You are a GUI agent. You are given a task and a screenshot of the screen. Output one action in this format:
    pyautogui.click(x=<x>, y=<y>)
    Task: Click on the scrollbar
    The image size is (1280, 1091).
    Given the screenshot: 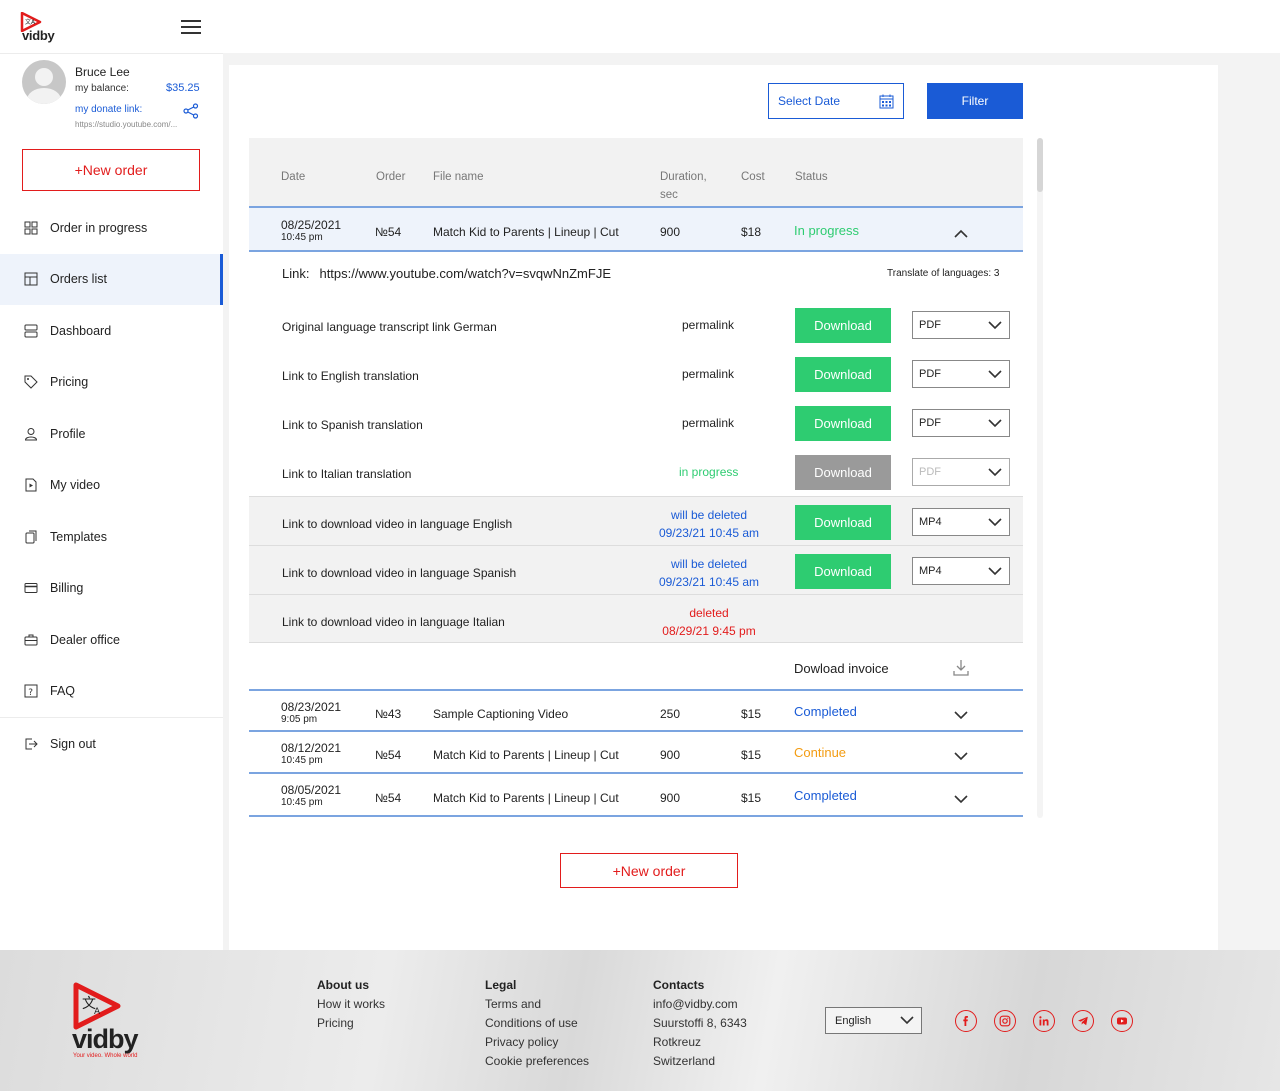 What is the action you would take?
    pyautogui.click(x=1040, y=478)
    